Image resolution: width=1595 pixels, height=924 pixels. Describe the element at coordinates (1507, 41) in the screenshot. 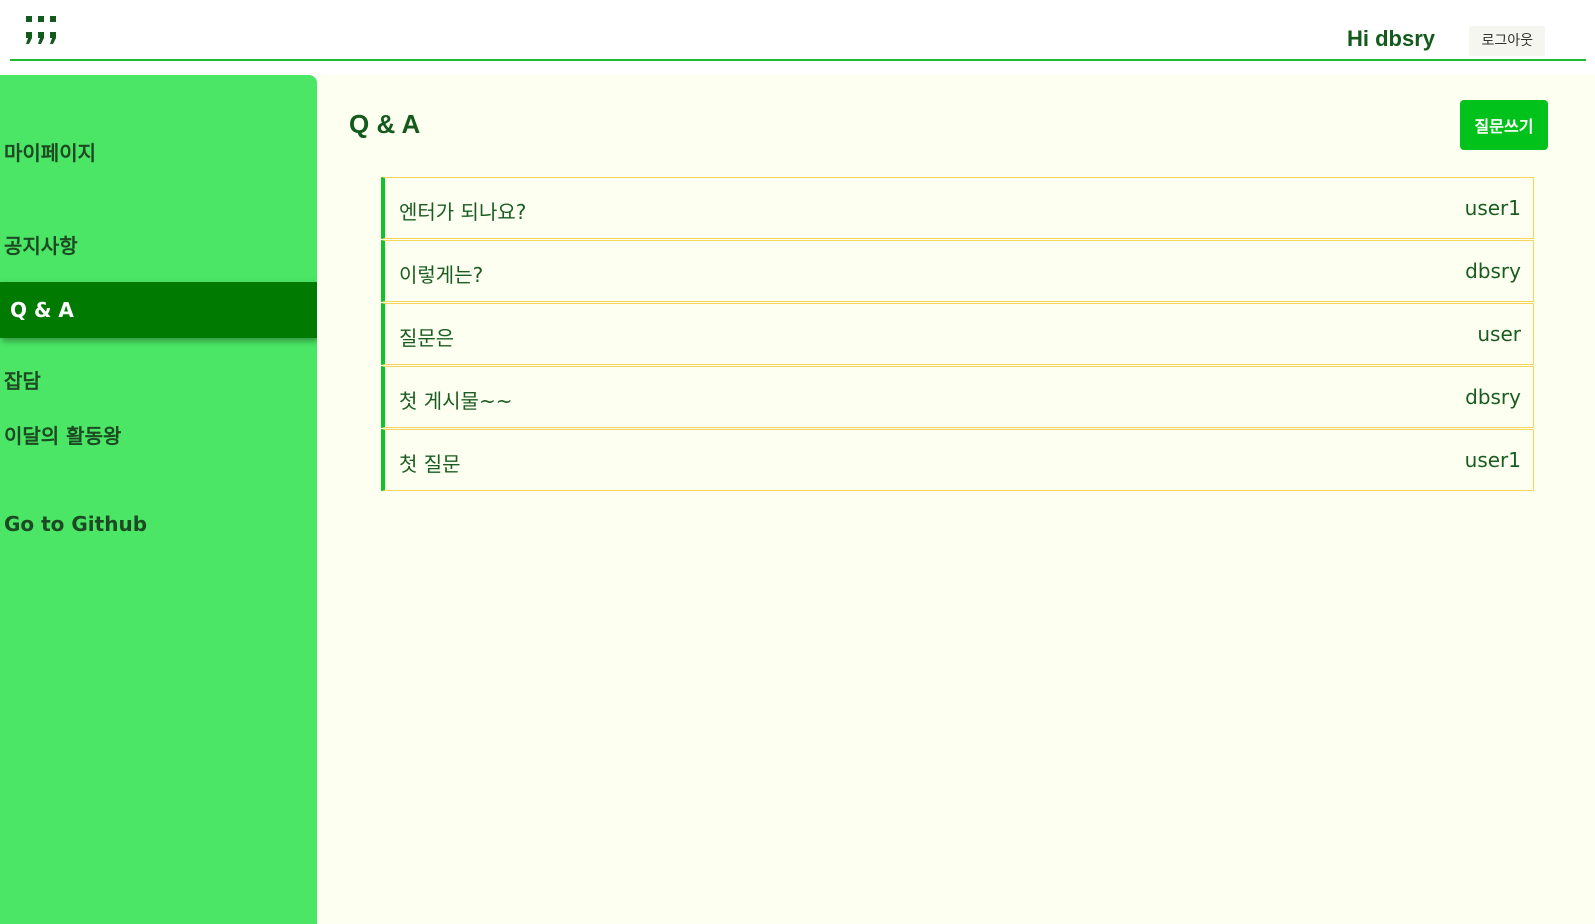

I see `logout-button: 로그아웃` at that location.